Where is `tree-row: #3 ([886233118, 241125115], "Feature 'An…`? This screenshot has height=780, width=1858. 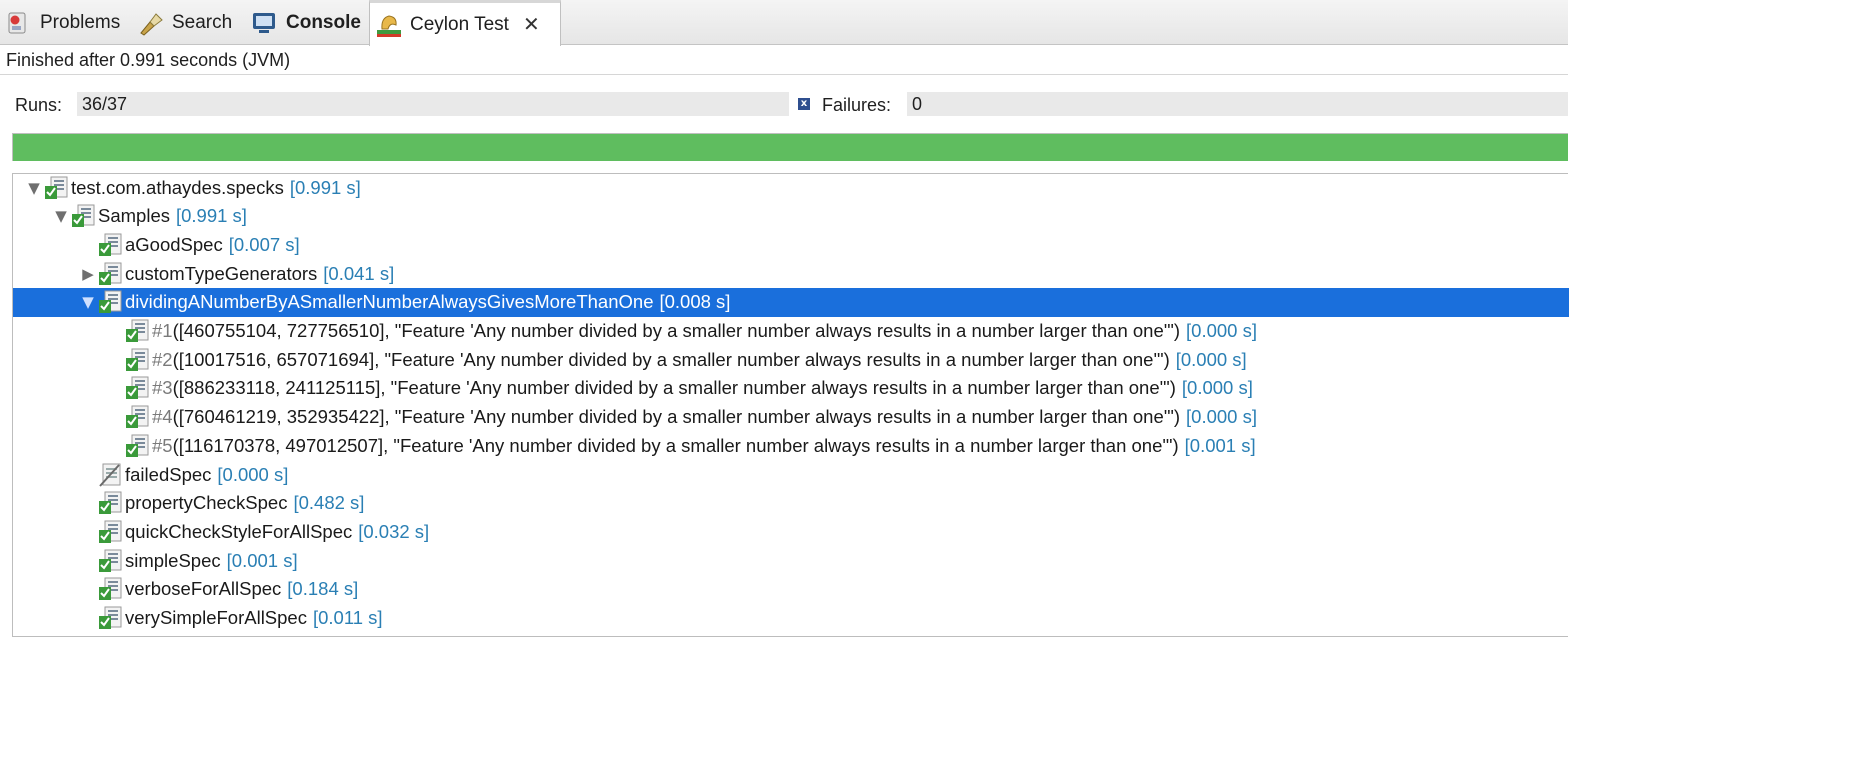 tree-row: #3 ([886233118, 241125115], "Feature 'An… is located at coordinates (791, 388).